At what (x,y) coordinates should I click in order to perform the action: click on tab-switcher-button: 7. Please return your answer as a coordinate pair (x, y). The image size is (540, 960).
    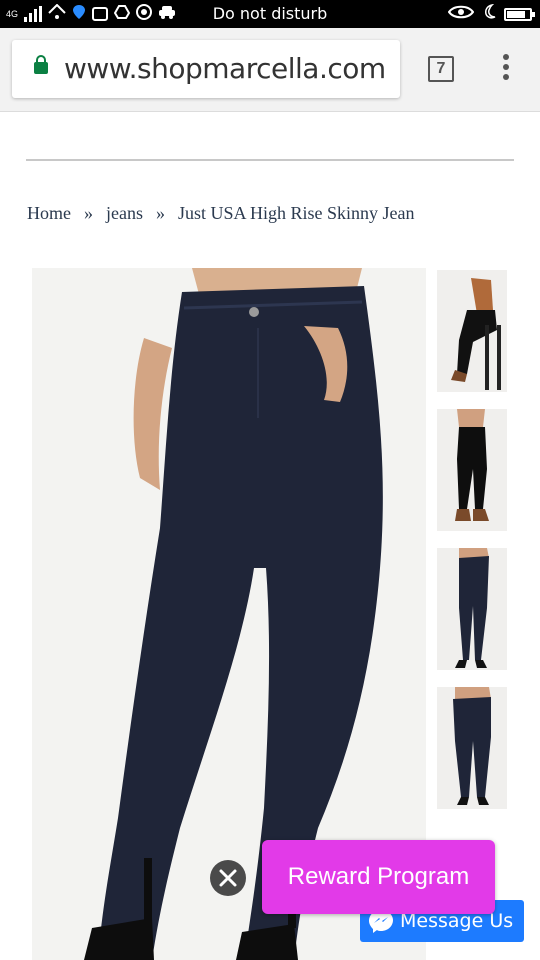
    Looking at the image, I should click on (441, 69).